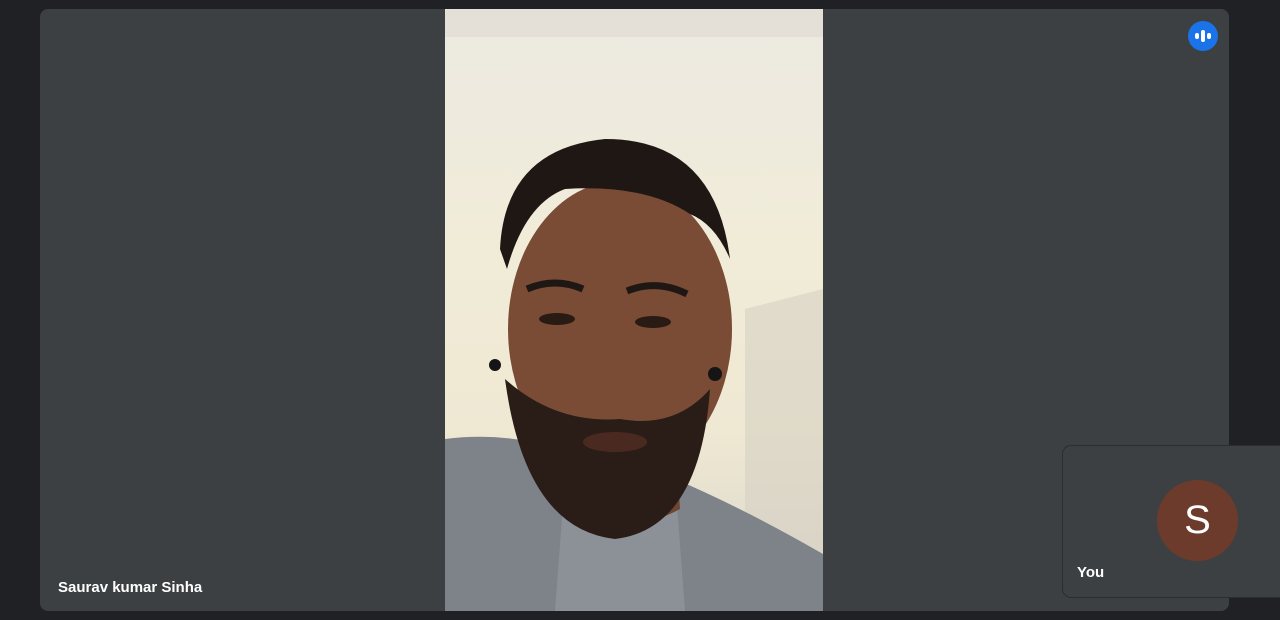 The height and width of the screenshot is (620, 1280). Describe the element at coordinates (1197, 520) in the screenshot. I see `avatar: S` at that location.